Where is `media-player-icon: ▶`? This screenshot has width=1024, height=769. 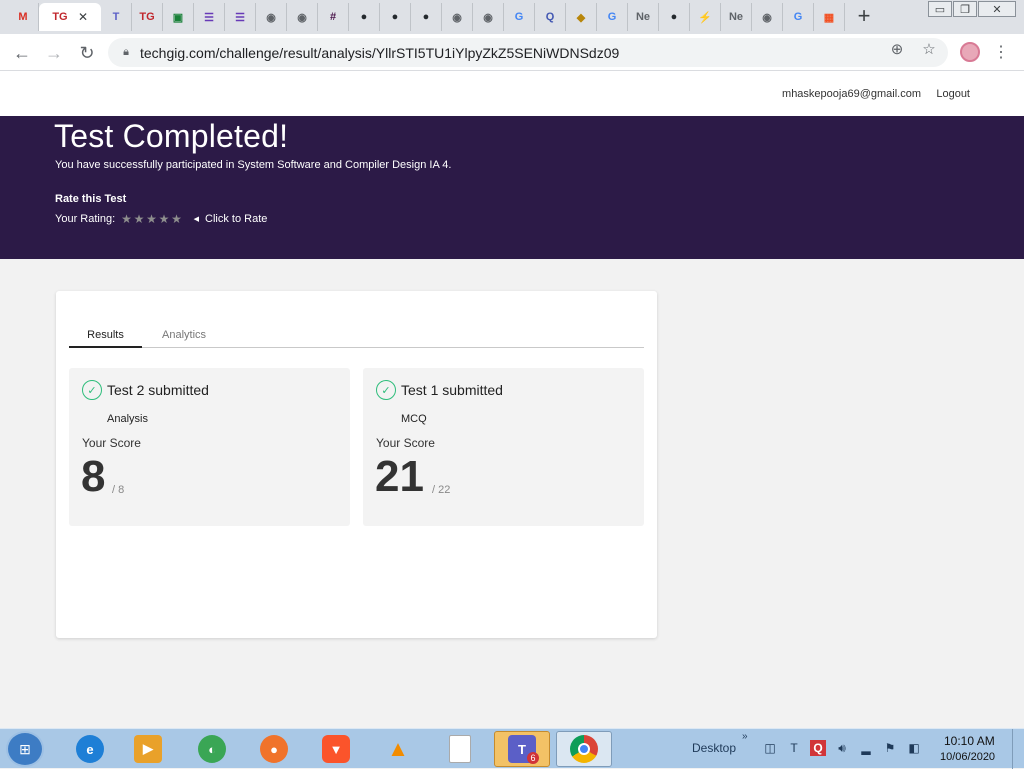
media-player-icon: ▶ is located at coordinates (148, 749).